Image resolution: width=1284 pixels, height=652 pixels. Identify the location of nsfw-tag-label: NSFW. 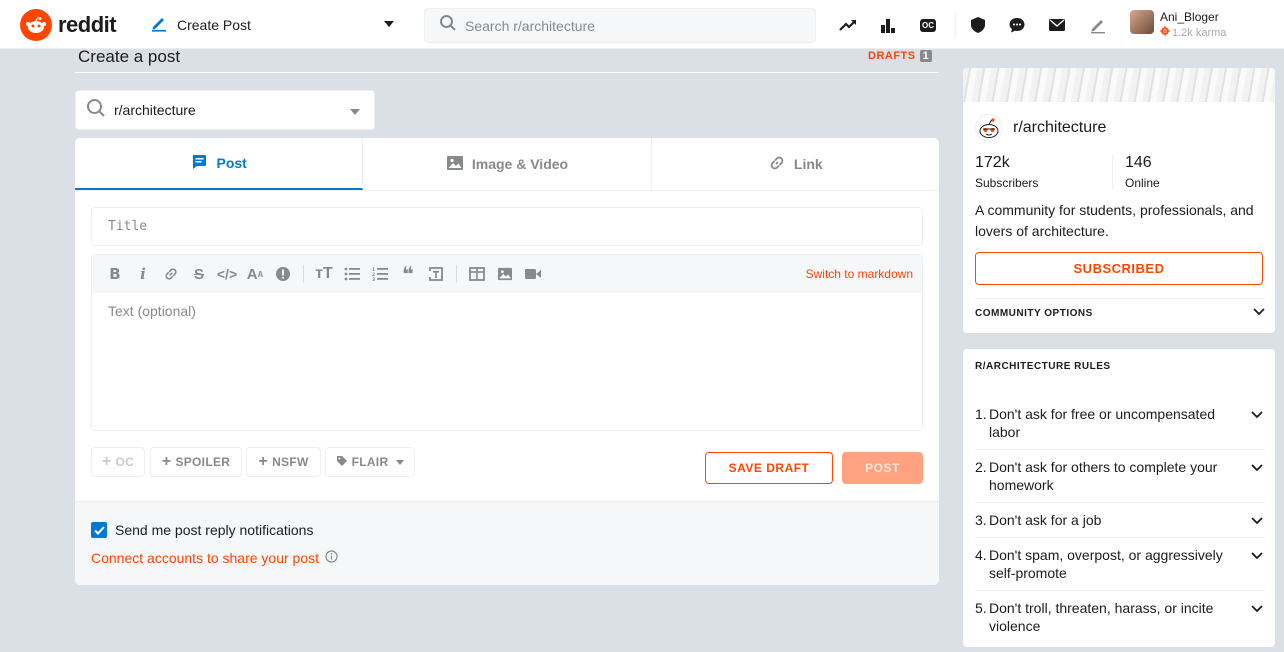
(290, 462).